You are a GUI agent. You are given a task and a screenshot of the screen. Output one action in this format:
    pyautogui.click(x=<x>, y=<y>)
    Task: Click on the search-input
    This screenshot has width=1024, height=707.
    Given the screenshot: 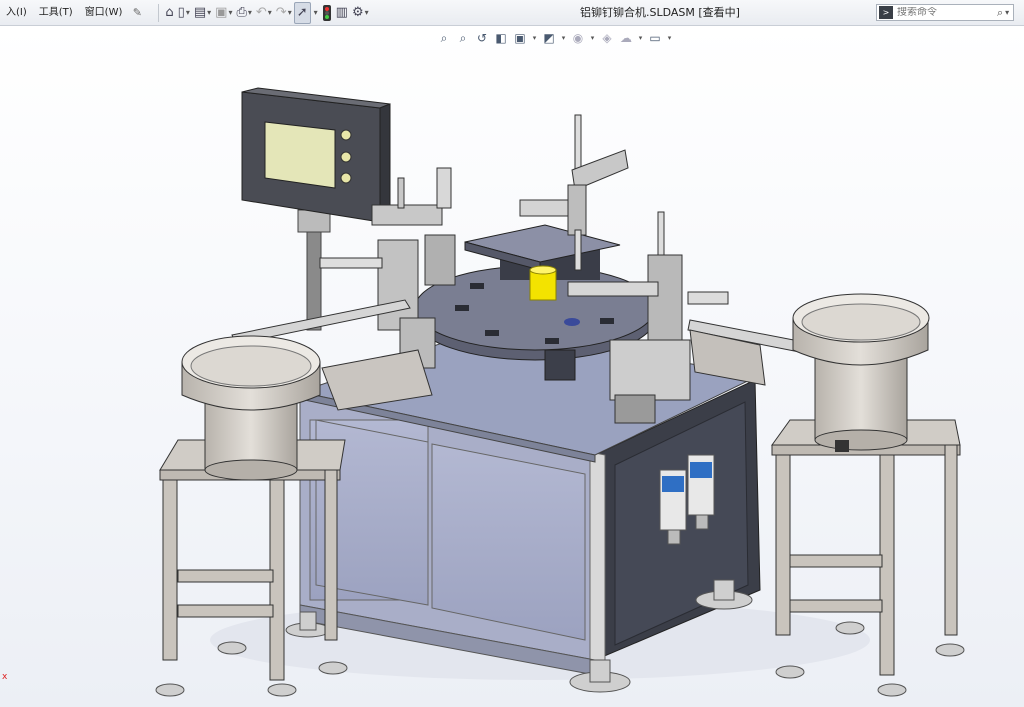 What is the action you would take?
    pyautogui.click(x=945, y=12)
    